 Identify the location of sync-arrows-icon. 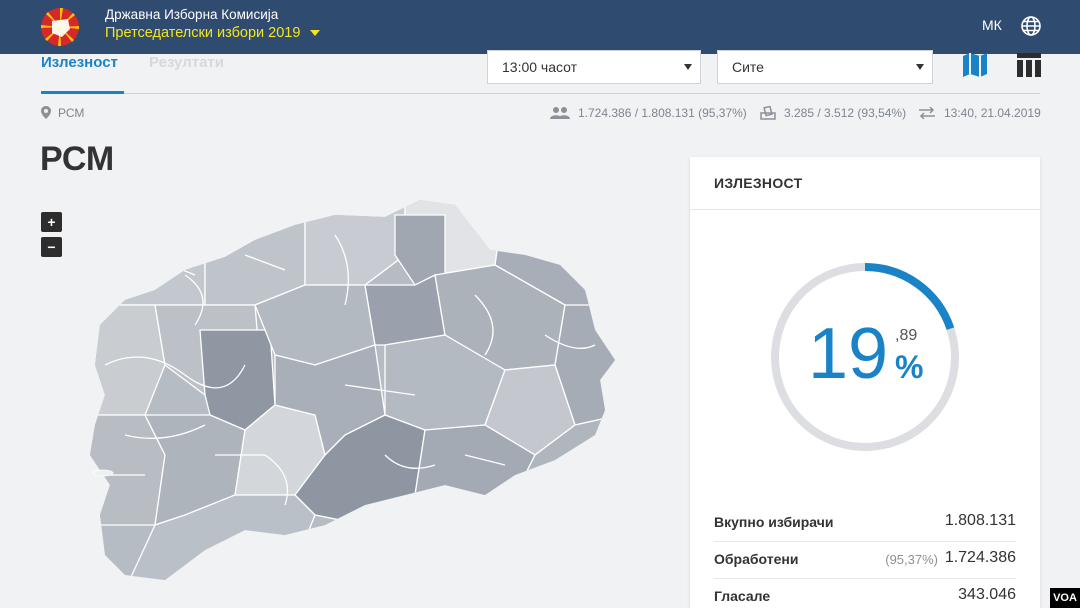
(927, 113).